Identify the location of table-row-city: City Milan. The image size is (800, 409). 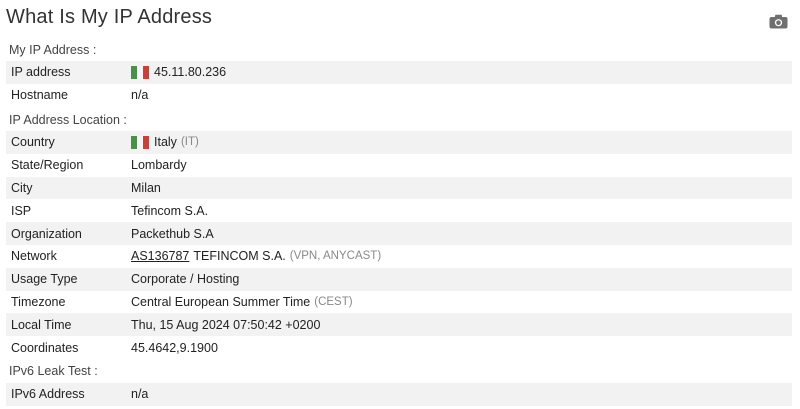
(399, 188).